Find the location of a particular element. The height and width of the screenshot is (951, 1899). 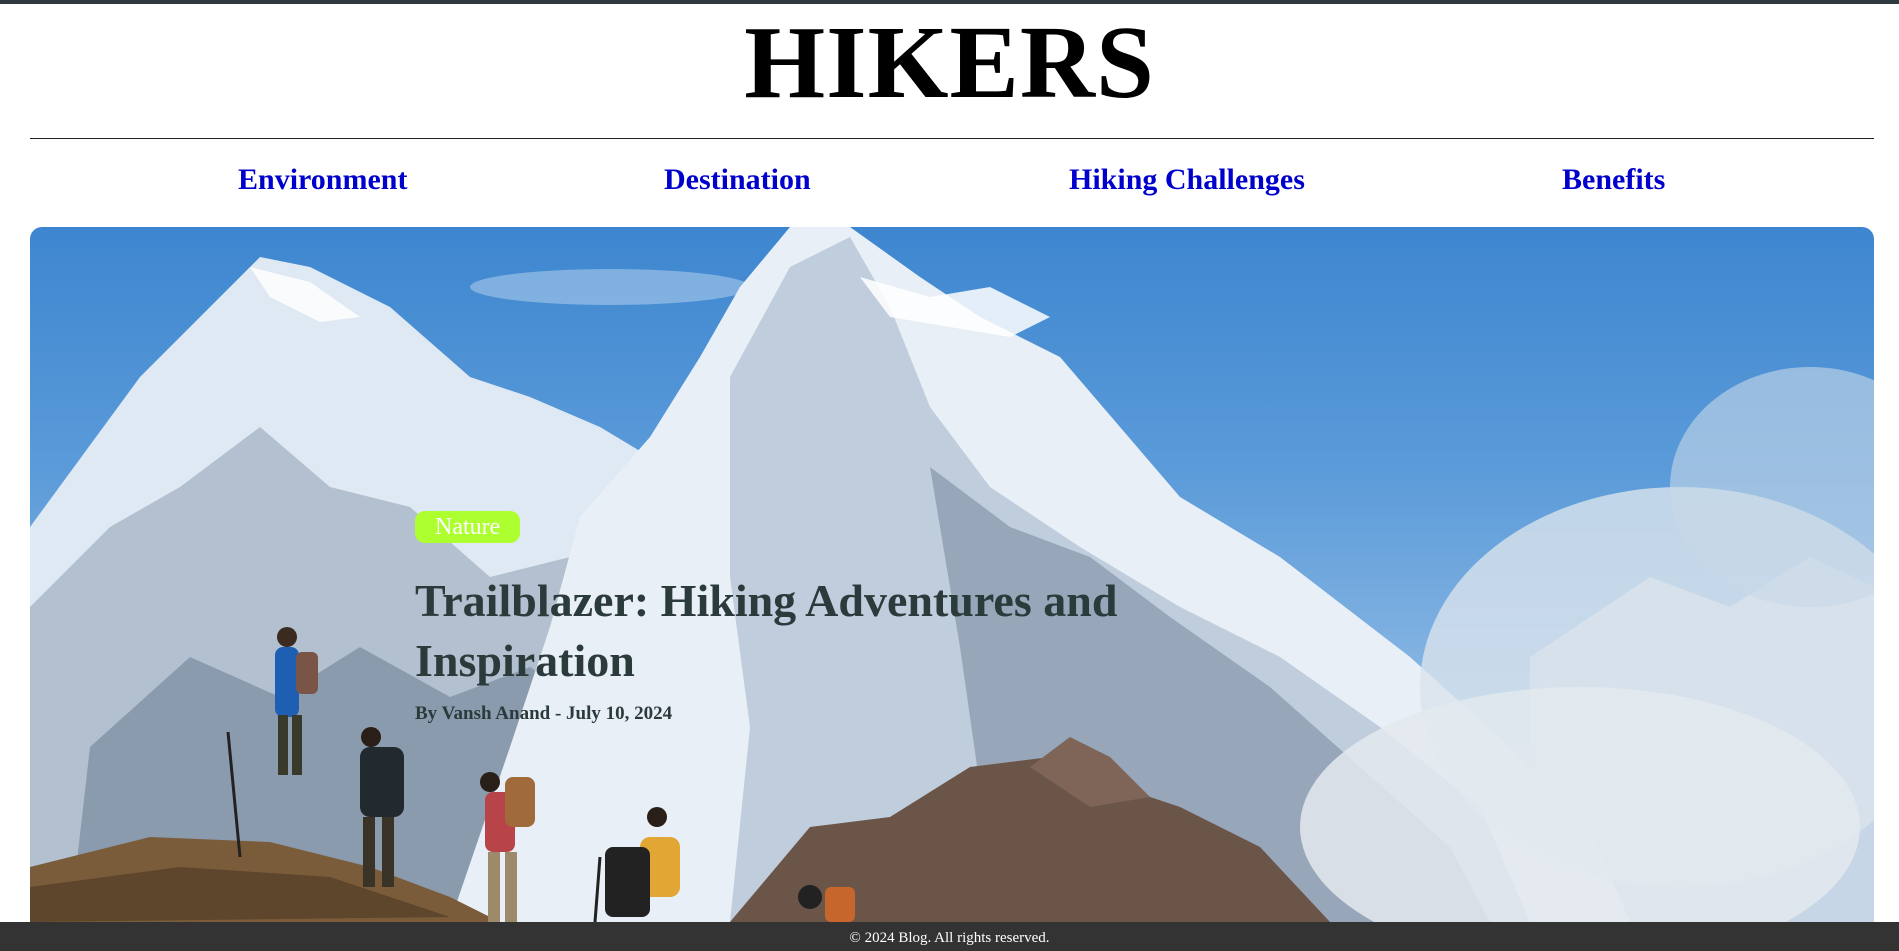

footer: © 2024 Blog. All rights reserved. is located at coordinates (949, 936).